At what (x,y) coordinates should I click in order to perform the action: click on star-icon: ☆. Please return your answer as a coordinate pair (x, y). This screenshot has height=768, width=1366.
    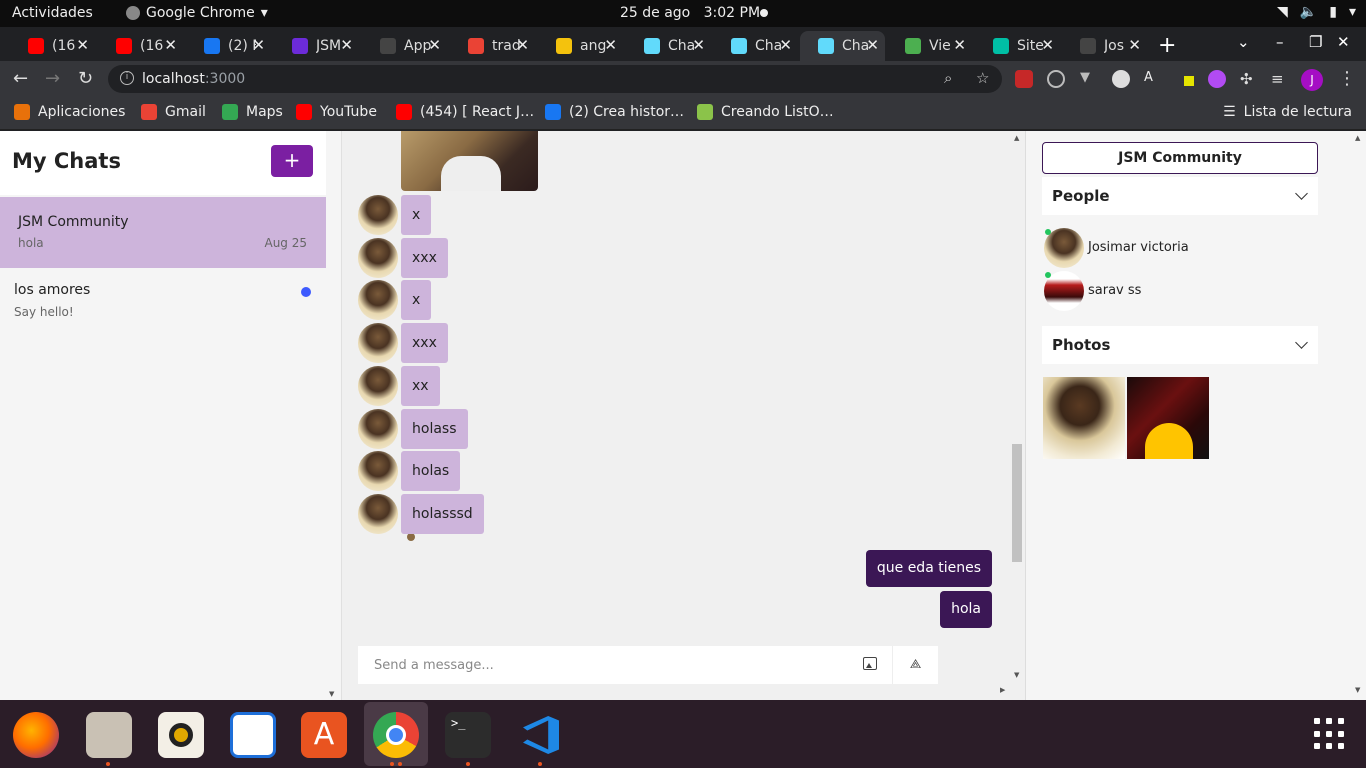
    Looking at the image, I should click on (982, 78).